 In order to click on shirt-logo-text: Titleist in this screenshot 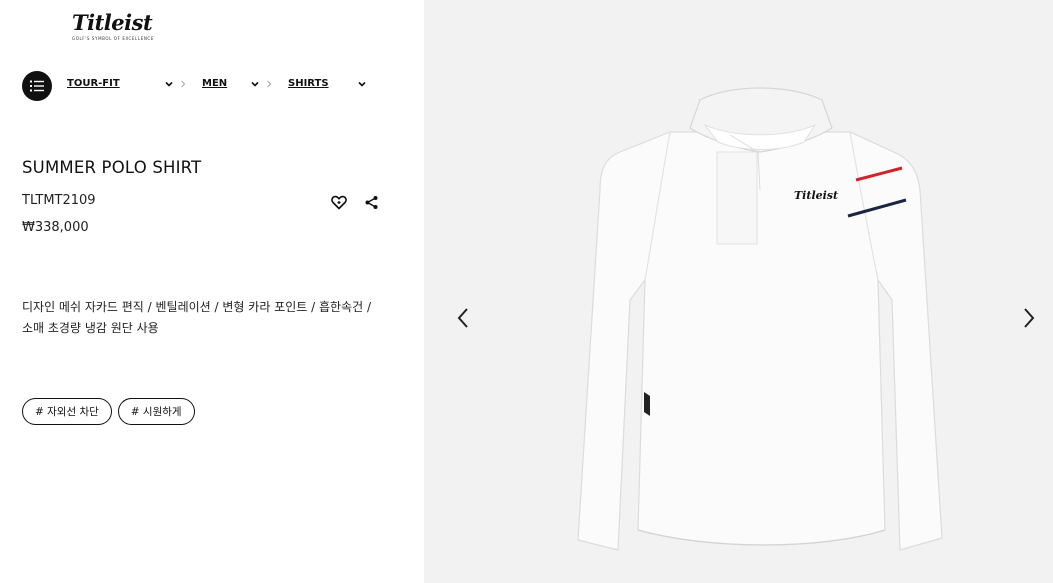, I will do `click(816, 195)`.